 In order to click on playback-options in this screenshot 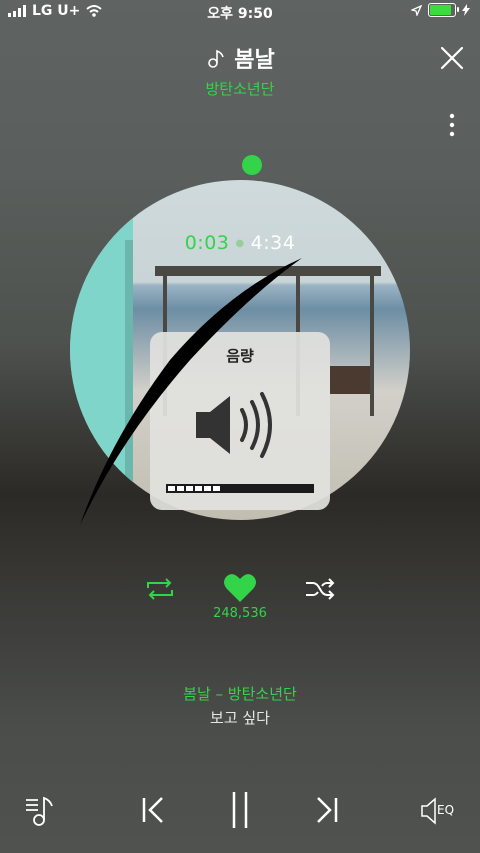, I will do `click(240, 590)`.